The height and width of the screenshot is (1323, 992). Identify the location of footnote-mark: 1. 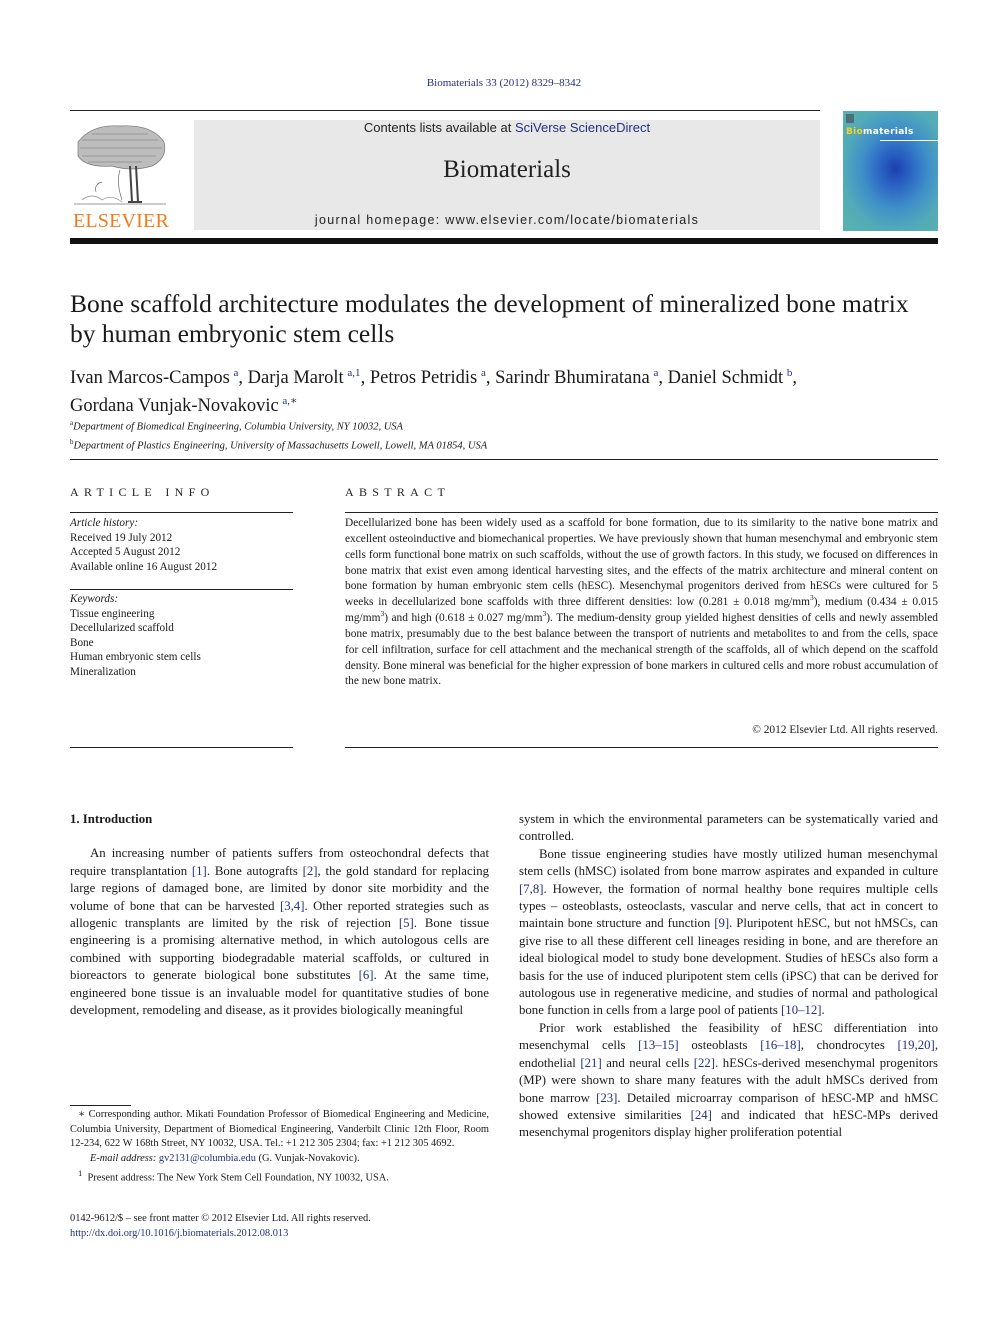
(80, 1173).